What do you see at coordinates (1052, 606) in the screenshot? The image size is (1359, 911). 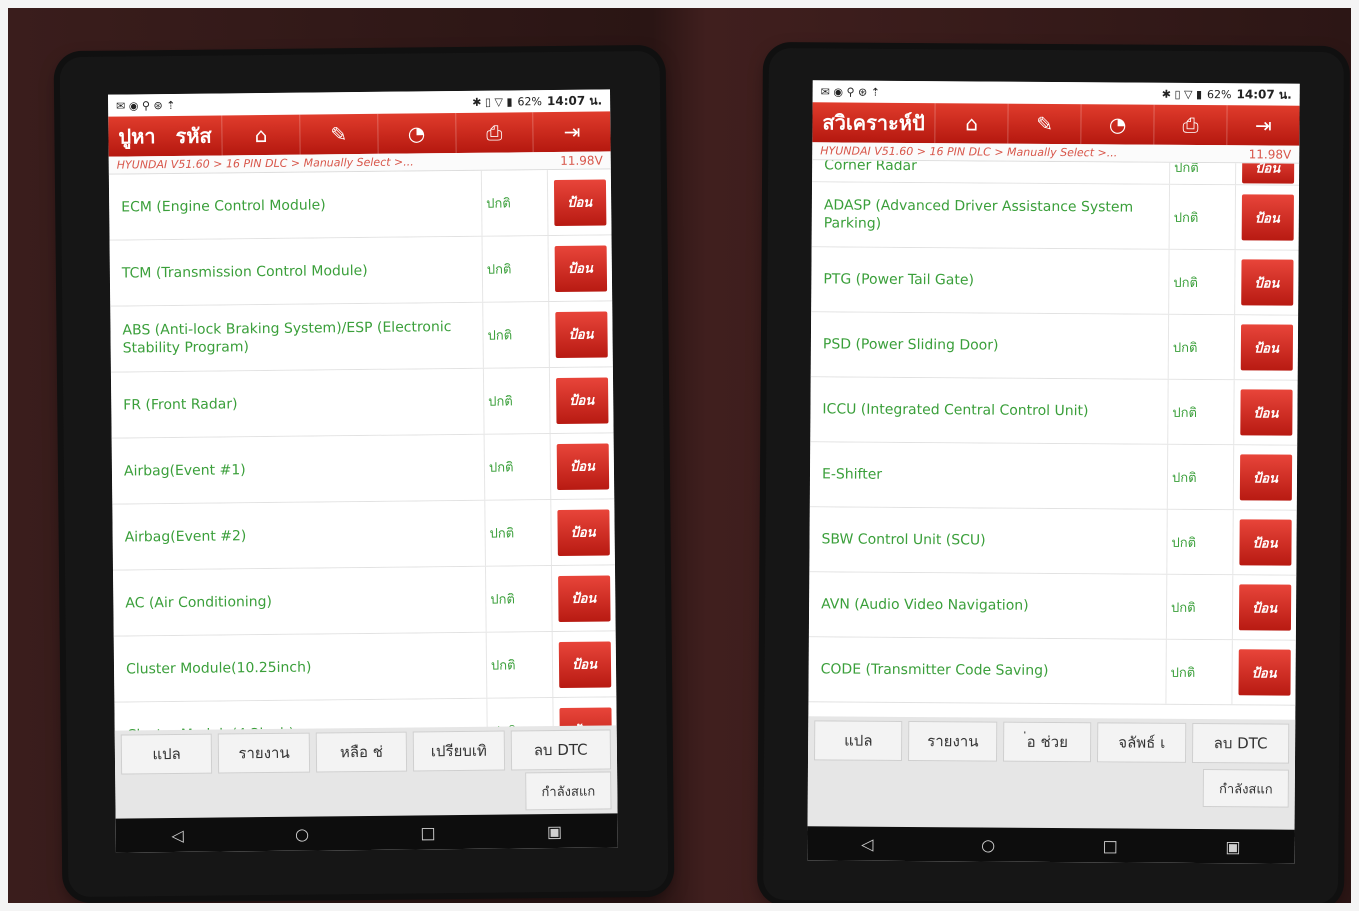 I see `list-item: AVN (Audio Video Navigation) ปกติ ป้อน` at bounding box center [1052, 606].